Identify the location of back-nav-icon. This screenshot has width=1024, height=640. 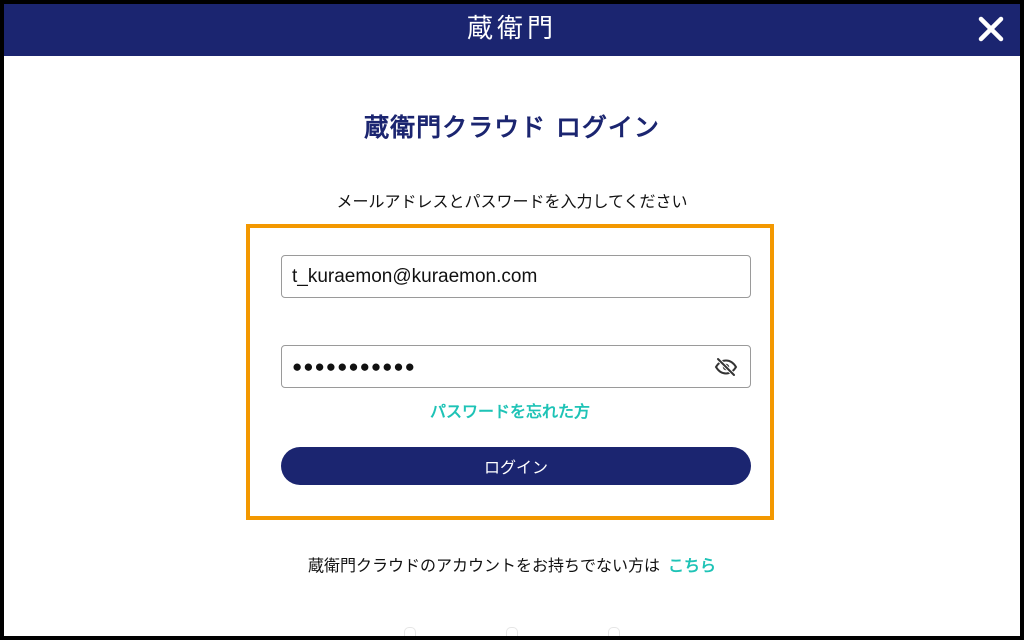
(410, 631).